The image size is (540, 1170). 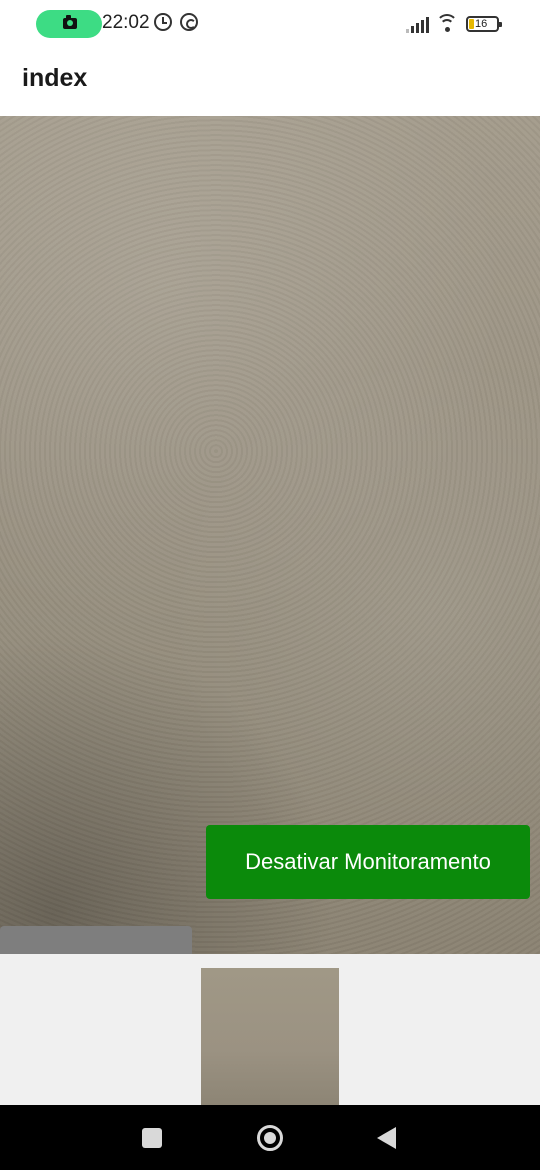 I want to click on page-title: index, so click(x=55, y=78).